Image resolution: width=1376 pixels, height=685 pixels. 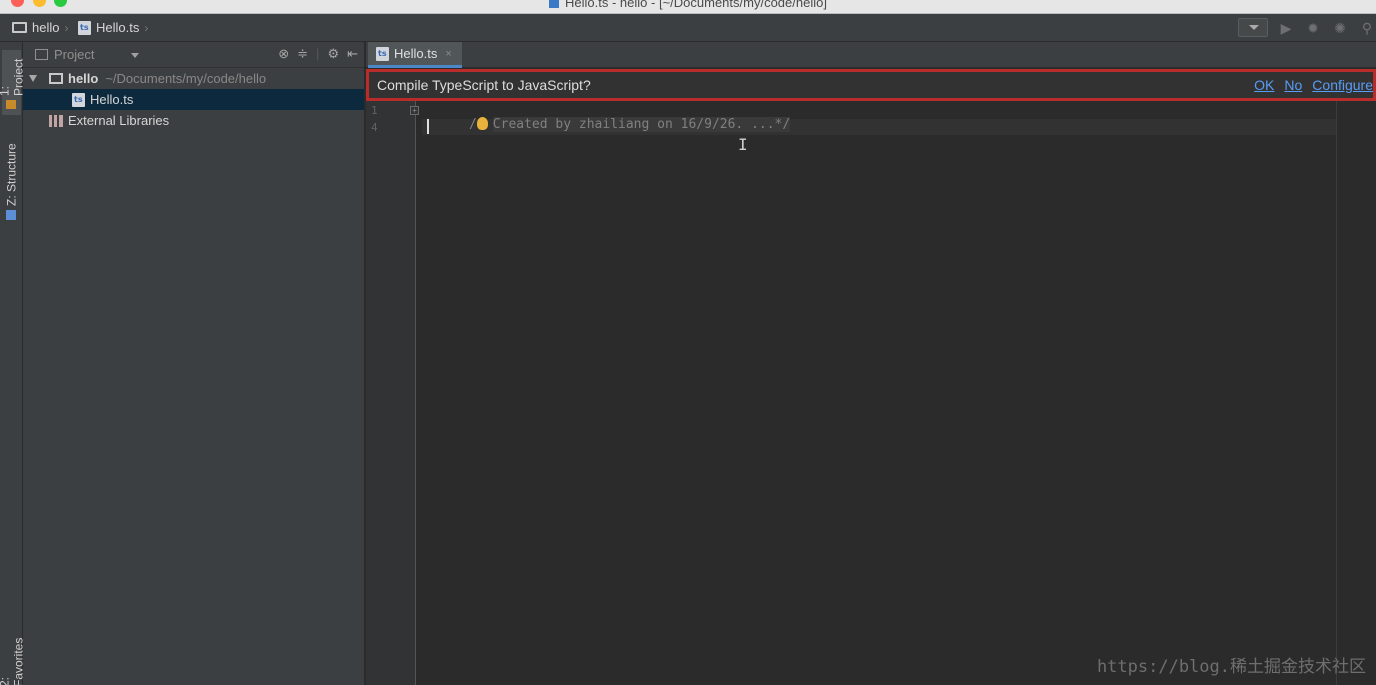 I want to click on expand-arrow-icon, so click(x=33, y=78).